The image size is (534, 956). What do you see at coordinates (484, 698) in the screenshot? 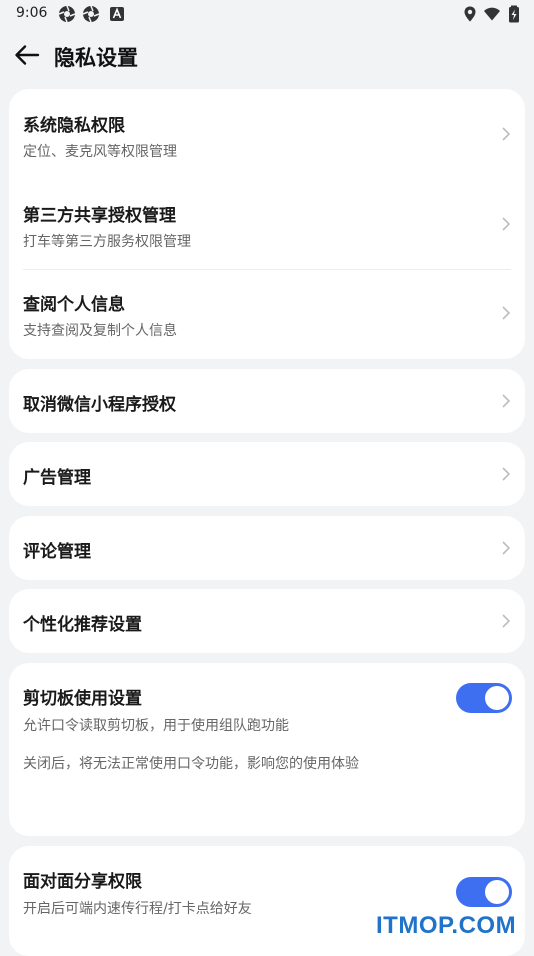
I see `clipboard-toggle` at bounding box center [484, 698].